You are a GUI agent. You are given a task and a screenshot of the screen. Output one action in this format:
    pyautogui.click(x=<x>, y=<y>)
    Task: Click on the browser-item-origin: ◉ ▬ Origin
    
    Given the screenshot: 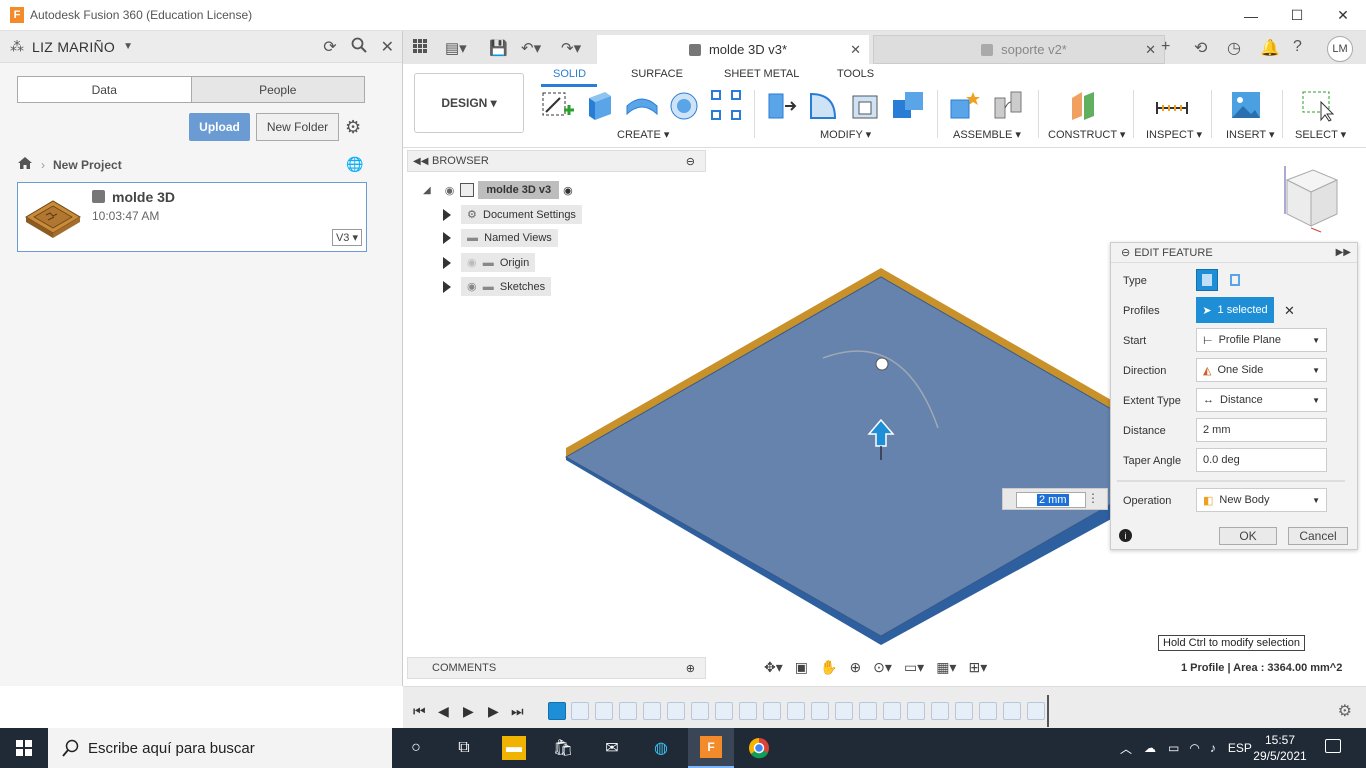 What is the action you would take?
    pyautogui.click(x=489, y=262)
    